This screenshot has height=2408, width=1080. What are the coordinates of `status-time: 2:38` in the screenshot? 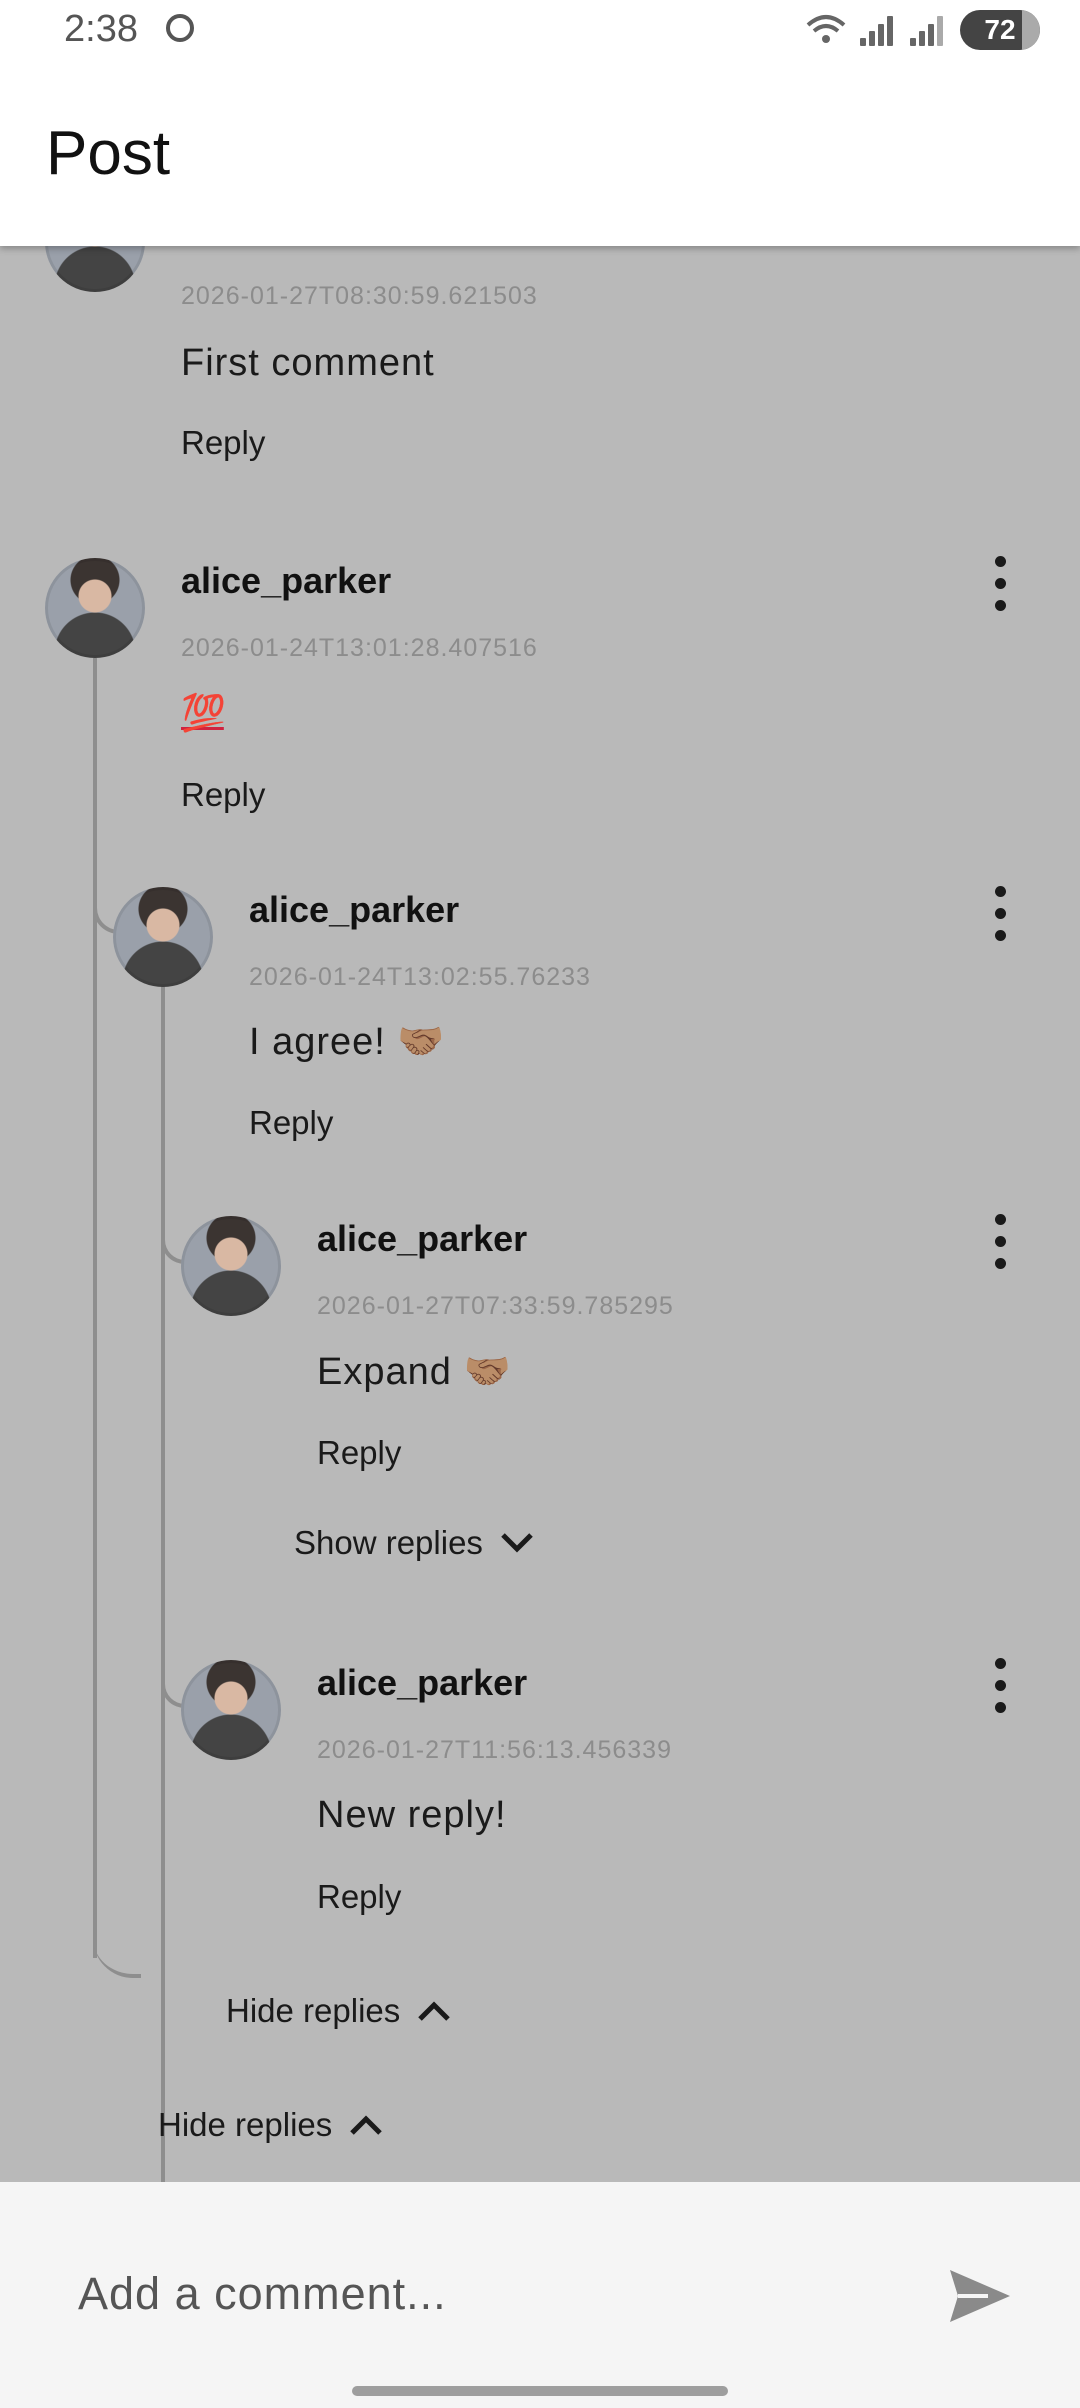 It's located at (101, 29).